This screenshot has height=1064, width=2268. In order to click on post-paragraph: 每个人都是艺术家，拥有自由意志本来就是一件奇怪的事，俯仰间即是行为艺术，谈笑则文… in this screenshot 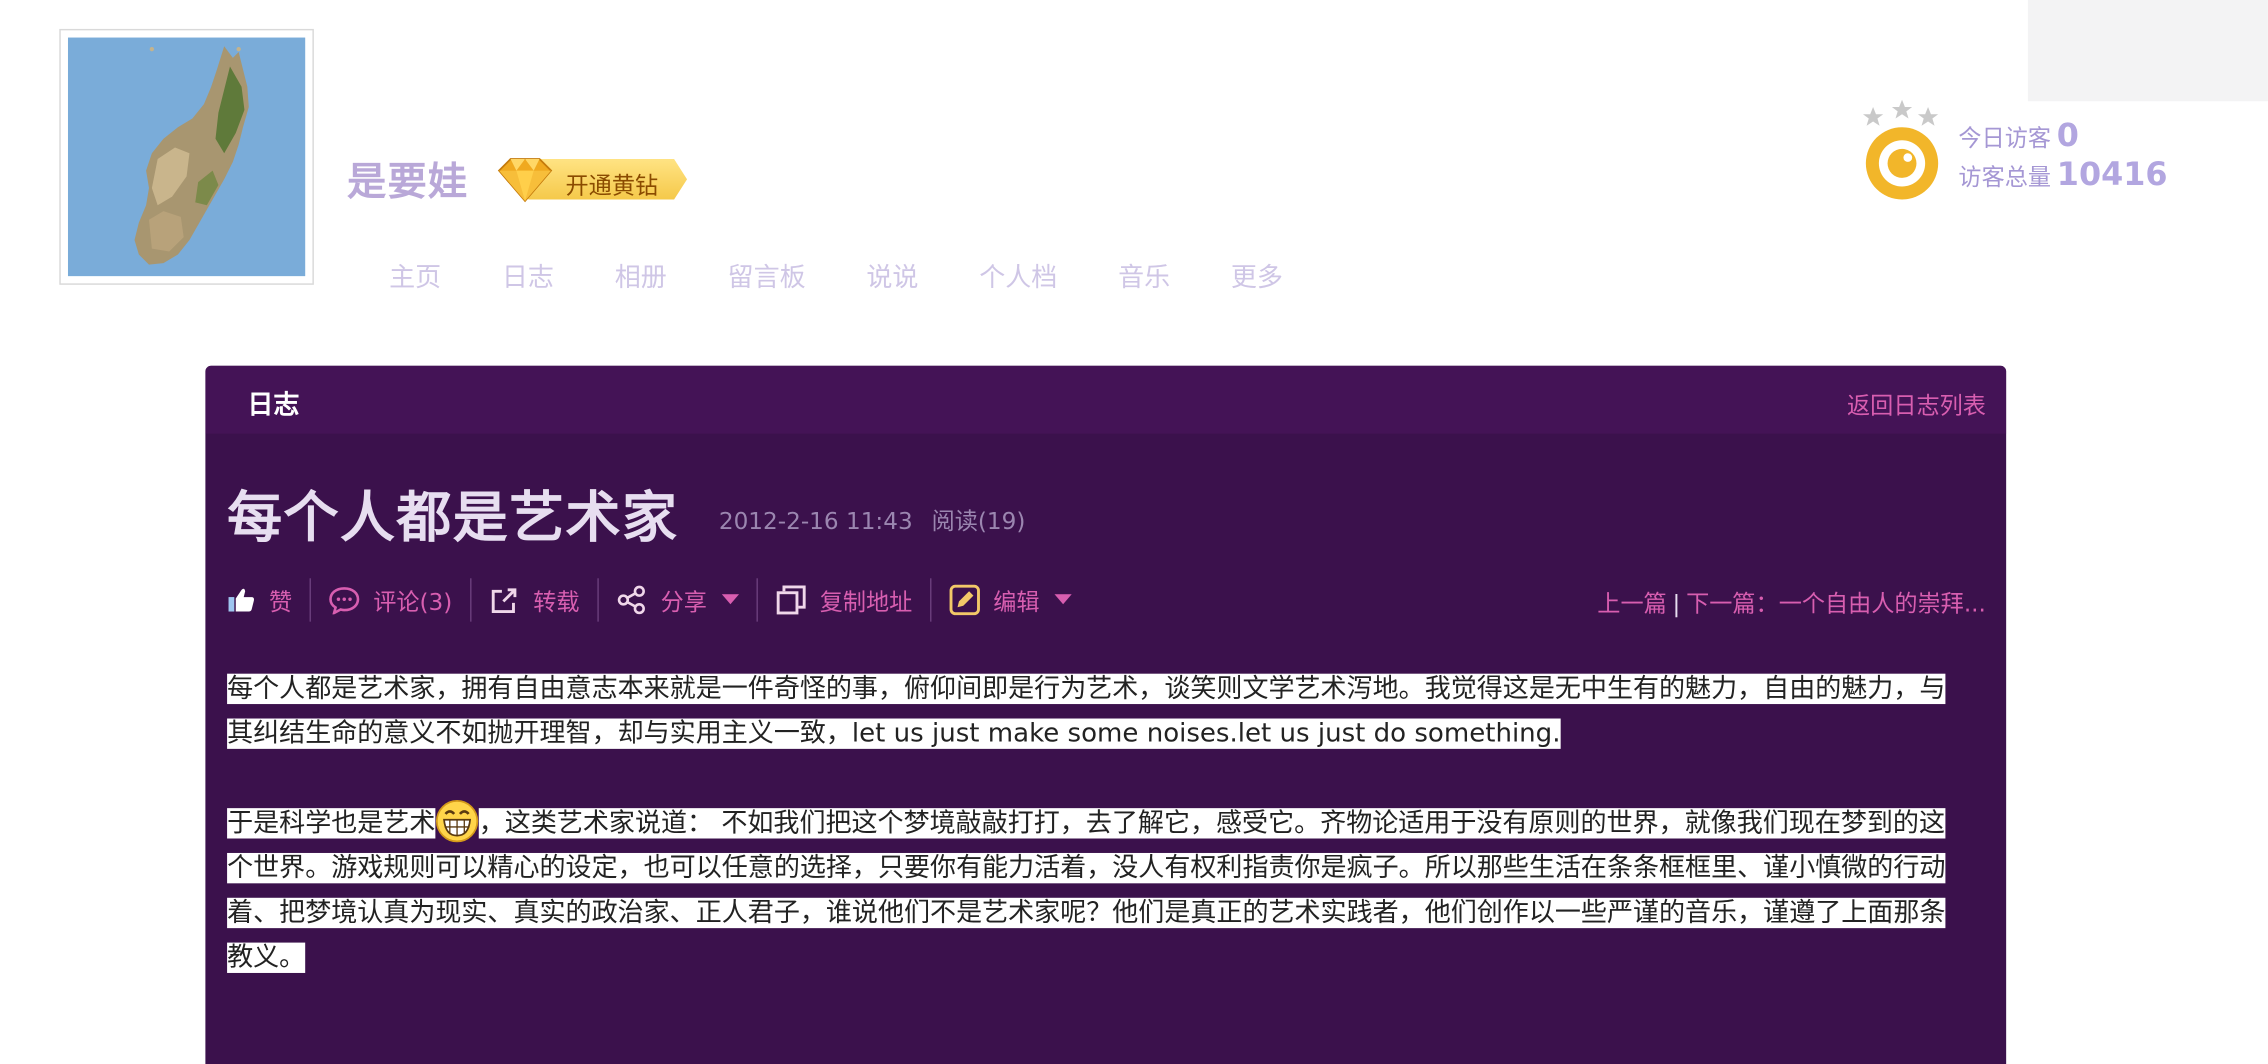, I will do `click(1095, 711)`.